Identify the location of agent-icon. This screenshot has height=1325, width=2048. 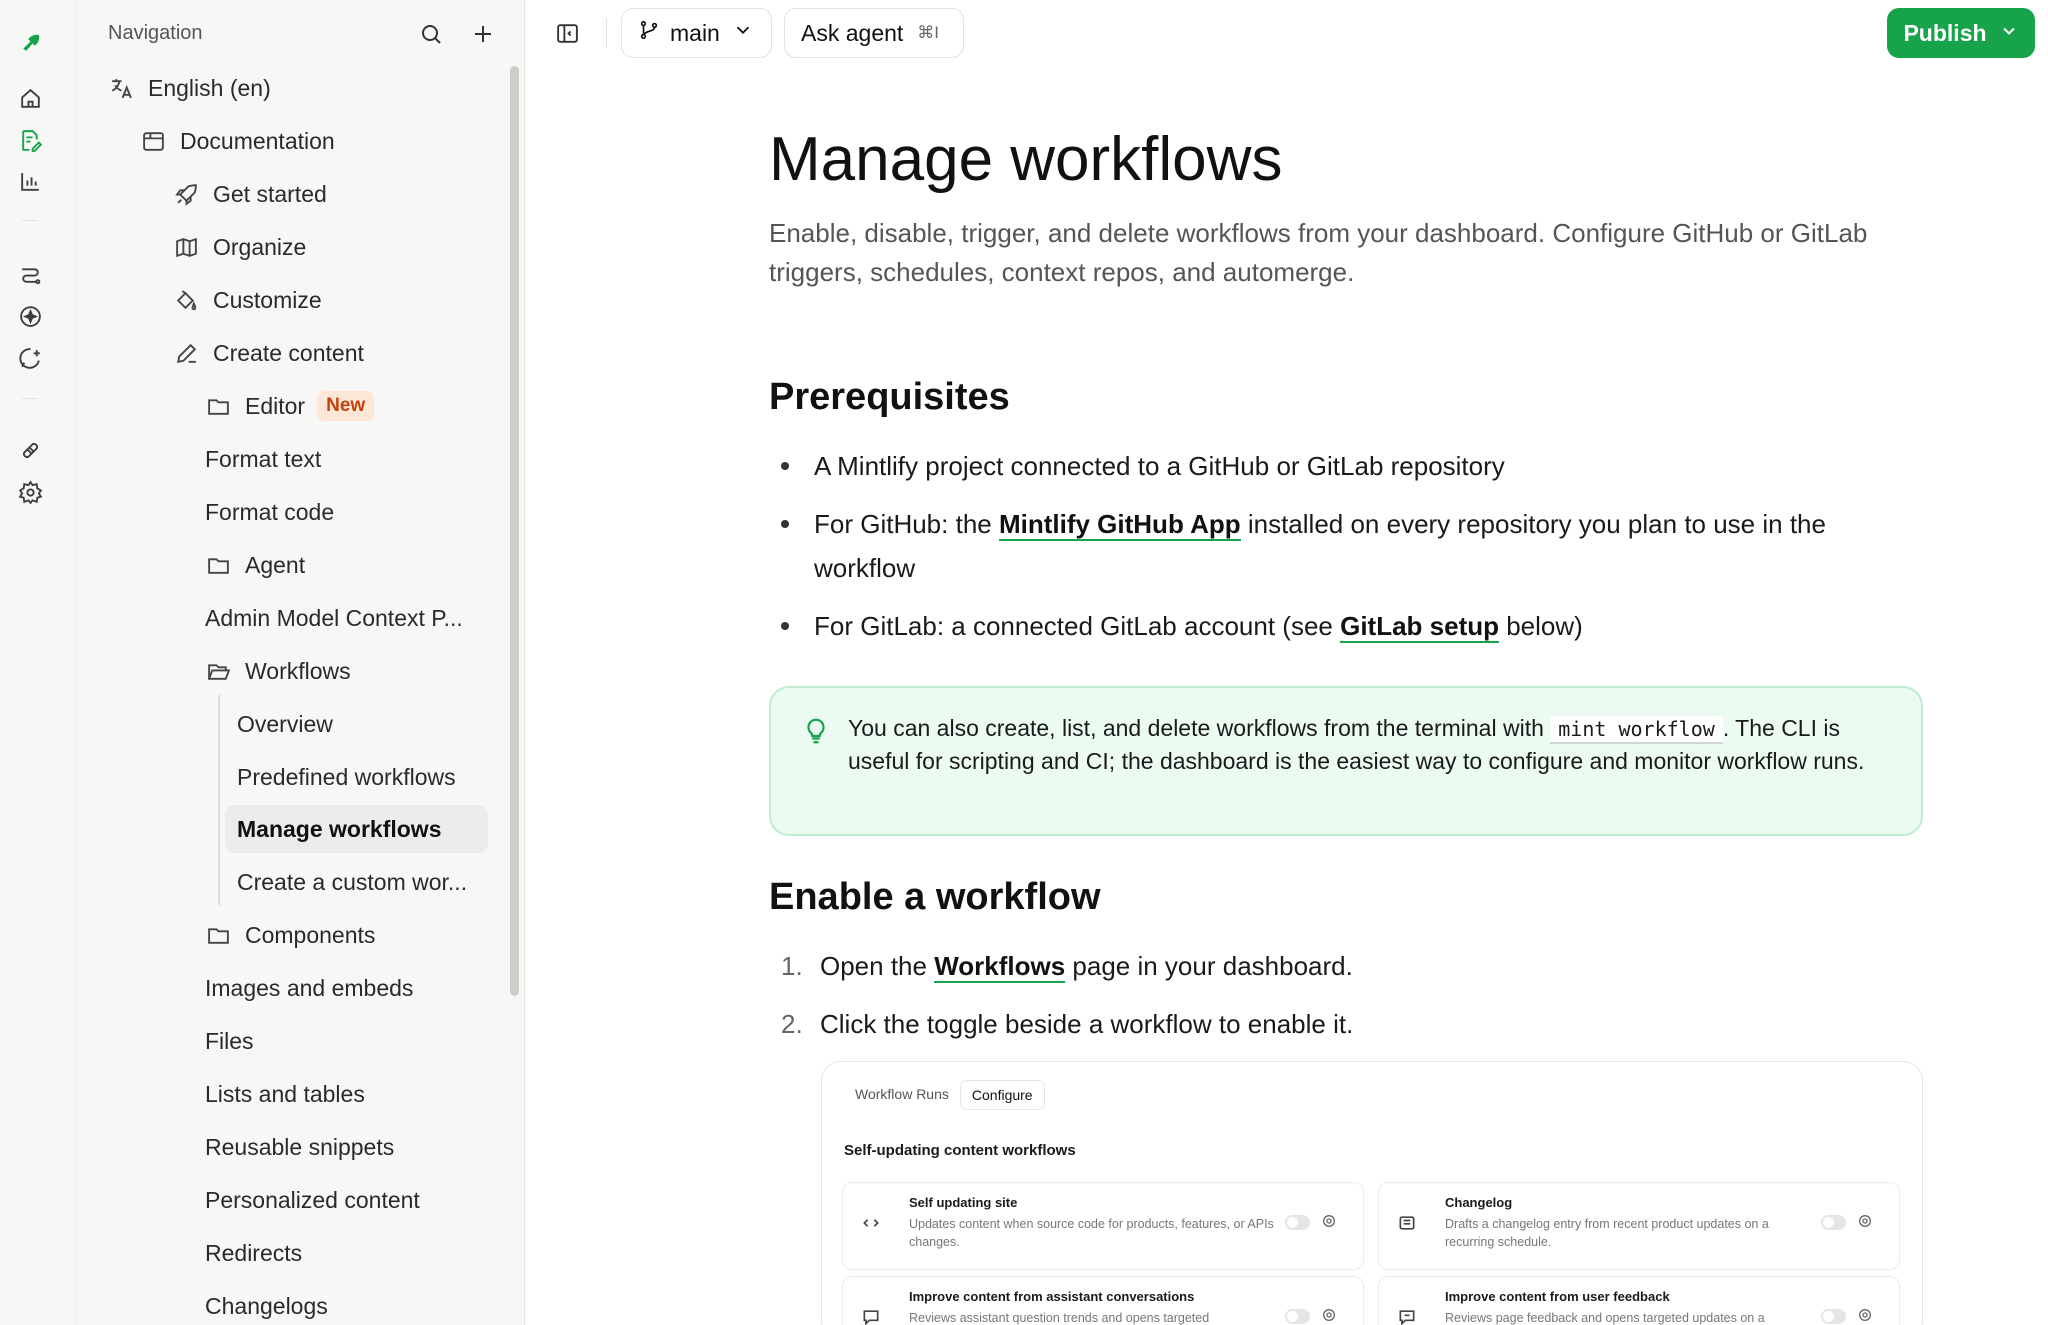
(30, 316).